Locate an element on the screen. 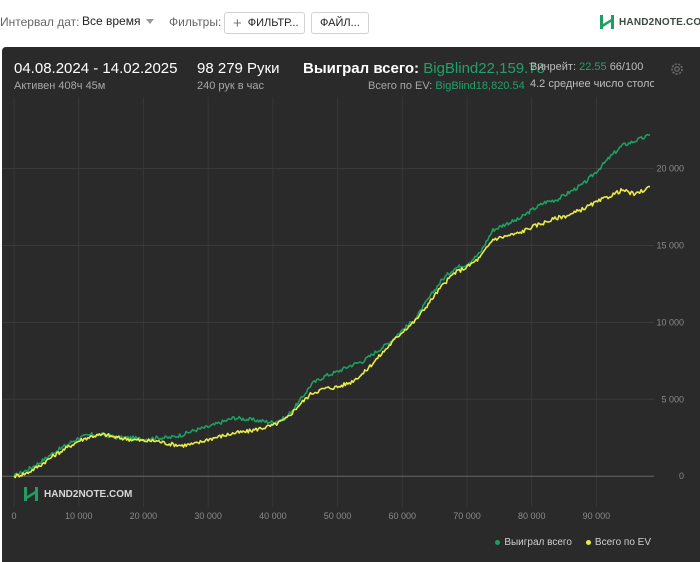  hand2note-logo-icon is located at coordinates (607, 22).